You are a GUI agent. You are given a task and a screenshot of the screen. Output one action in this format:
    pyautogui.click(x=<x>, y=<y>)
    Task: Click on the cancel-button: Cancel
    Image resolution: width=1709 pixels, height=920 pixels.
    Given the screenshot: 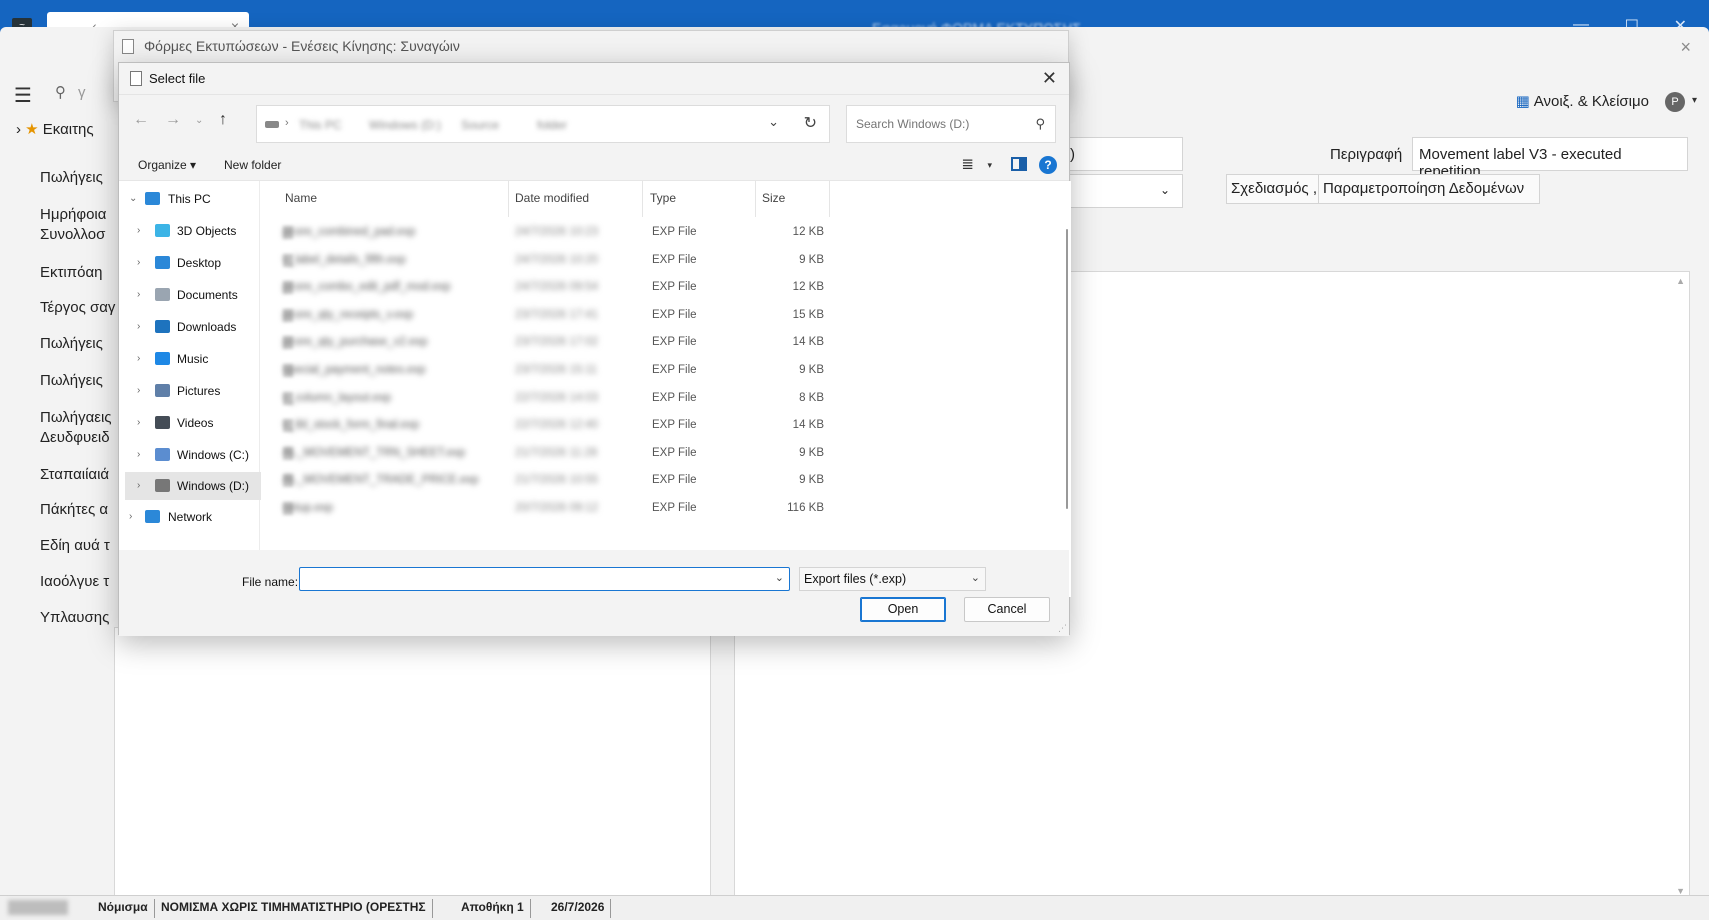 What is the action you would take?
    pyautogui.click(x=1007, y=609)
    